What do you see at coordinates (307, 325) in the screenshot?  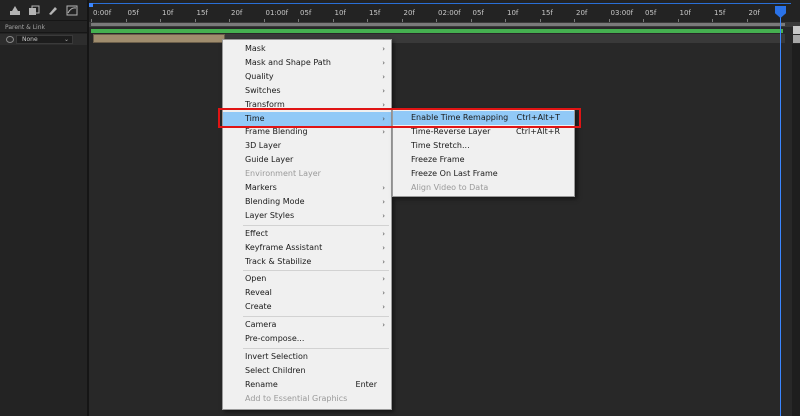 I see `menu-item-camera: Camera ›` at bounding box center [307, 325].